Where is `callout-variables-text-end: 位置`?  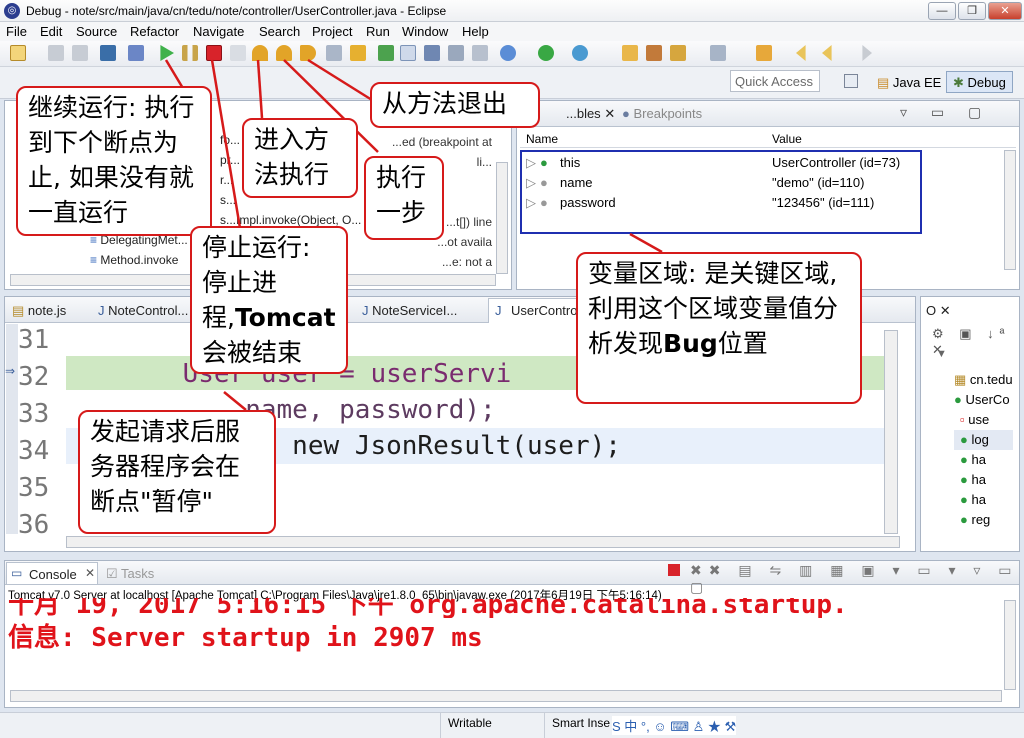
callout-variables-text-end: 位置 is located at coordinates (742, 343).